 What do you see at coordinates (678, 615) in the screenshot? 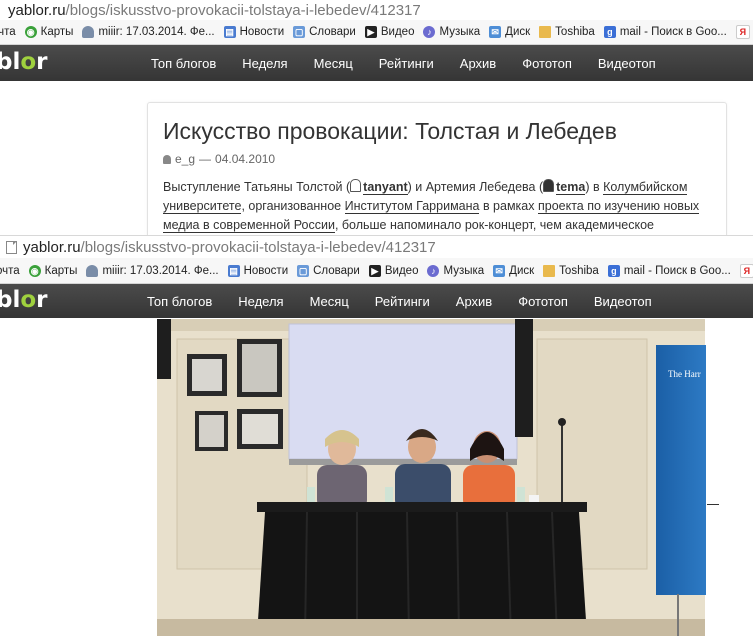
I see `banner-stand` at bounding box center [678, 615].